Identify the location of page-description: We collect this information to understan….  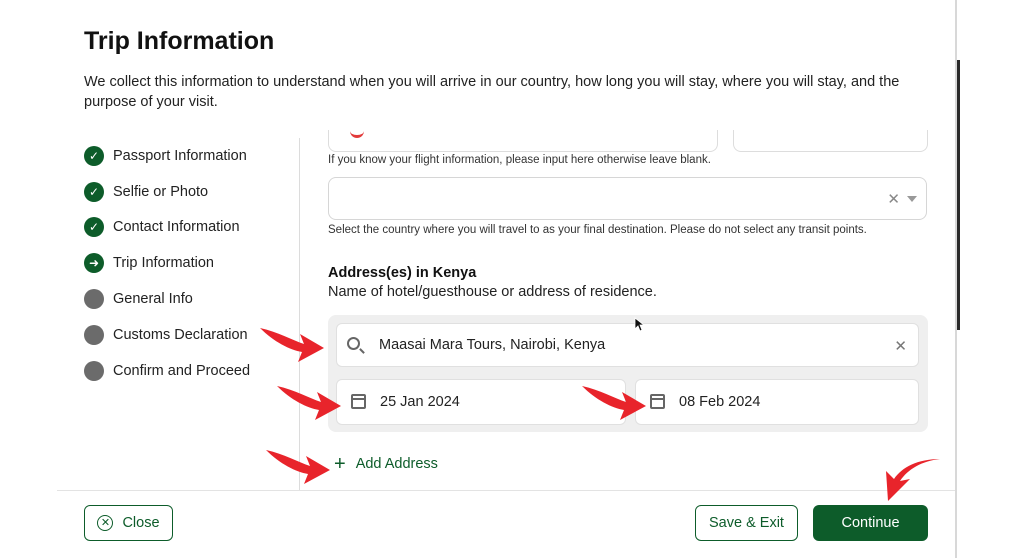
(492, 92).